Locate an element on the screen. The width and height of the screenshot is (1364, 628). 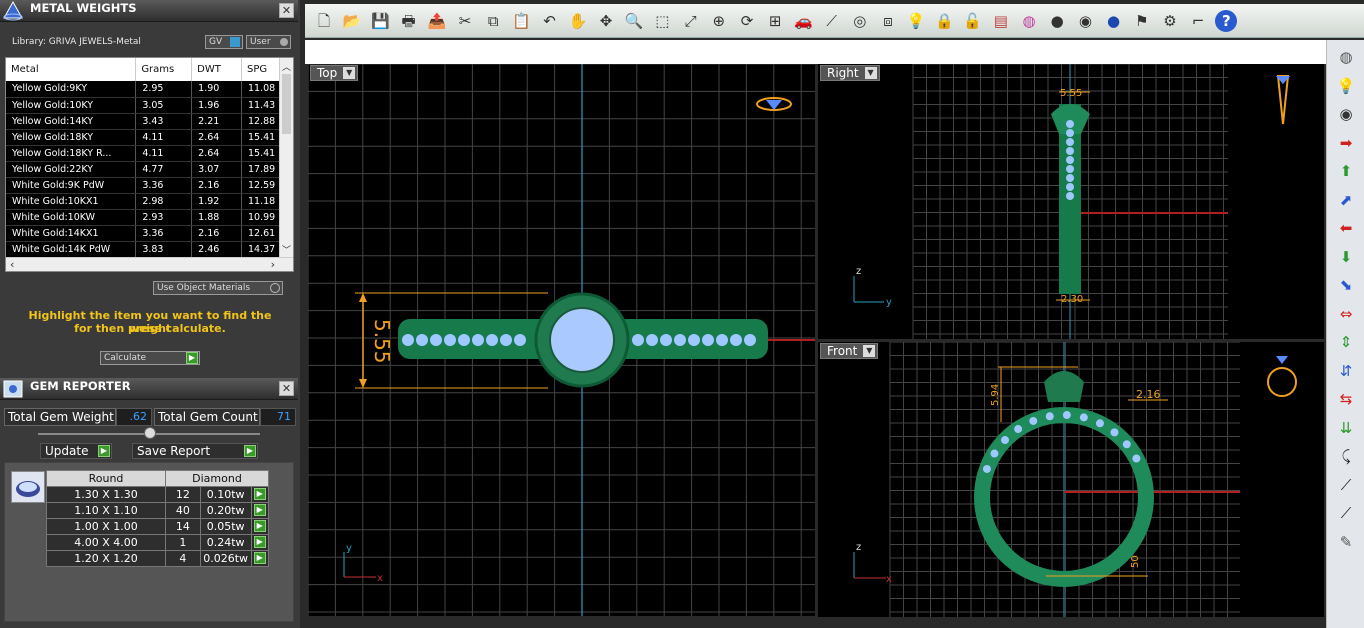
update-button: Update ▶ is located at coordinates (76, 451).